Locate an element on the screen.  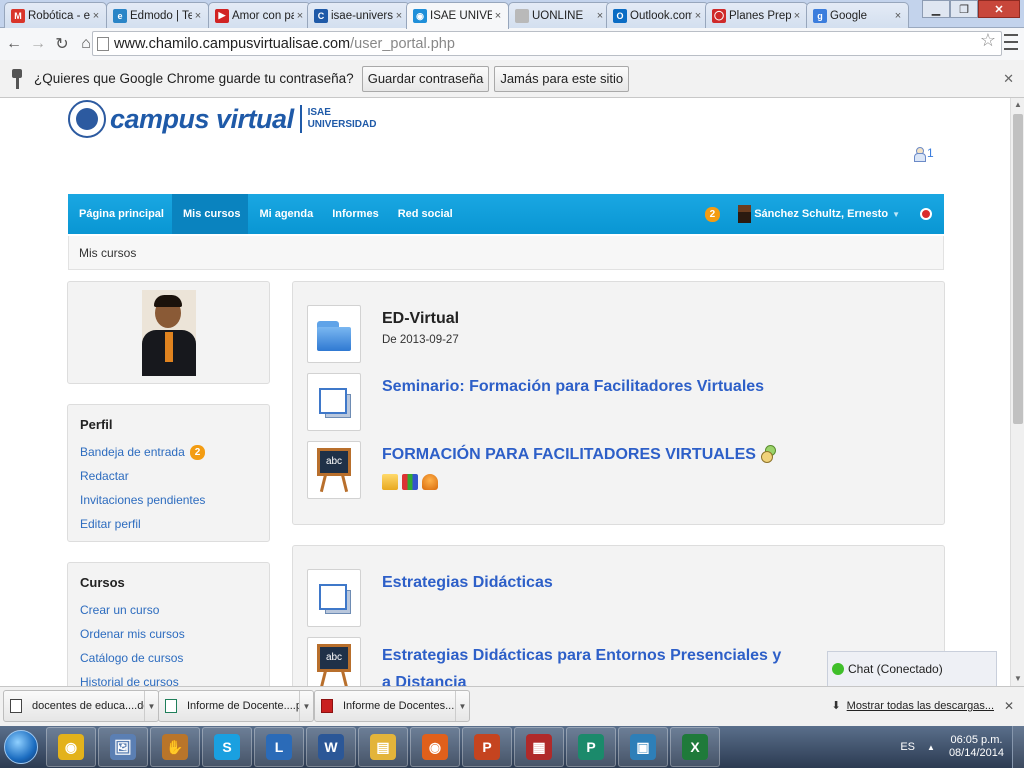
browser-tab: g Google × is located at coordinates (857, 15).